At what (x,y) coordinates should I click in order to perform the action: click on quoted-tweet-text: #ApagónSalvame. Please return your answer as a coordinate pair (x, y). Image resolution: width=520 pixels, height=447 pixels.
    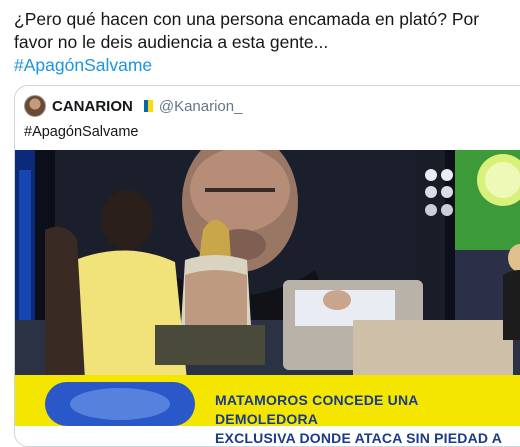
    Looking at the image, I should click on (81, 132).